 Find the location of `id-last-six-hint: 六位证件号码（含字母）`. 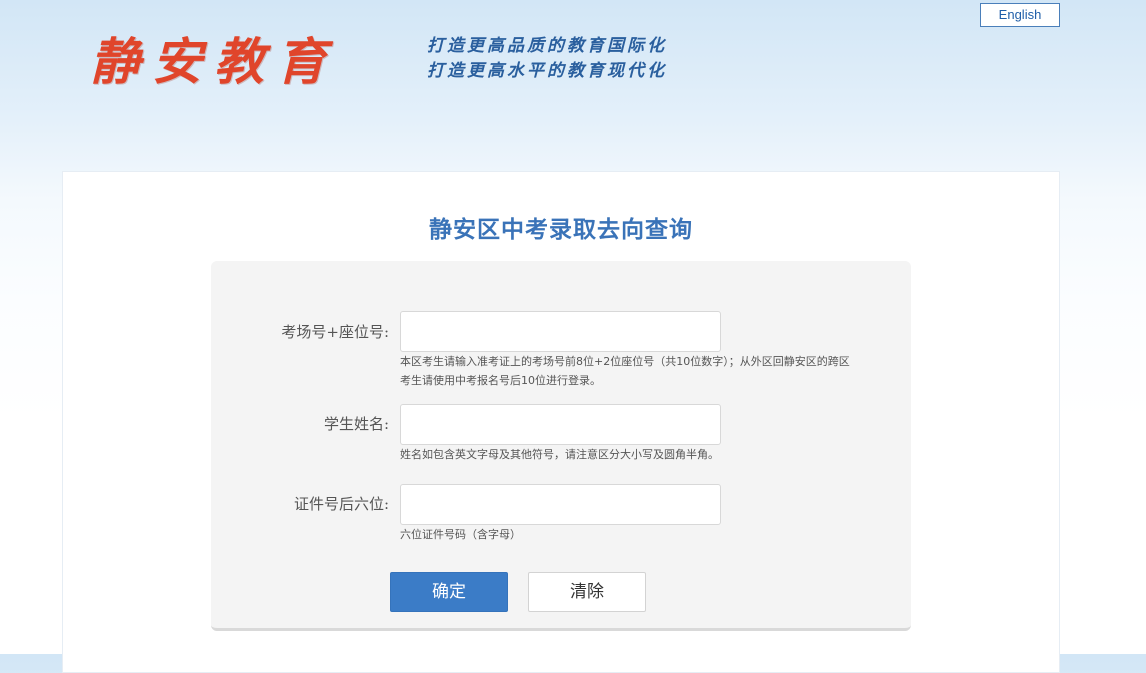

id-last-six-hint: 六位证件号码（含字母） is located at coordinates (460, 534).